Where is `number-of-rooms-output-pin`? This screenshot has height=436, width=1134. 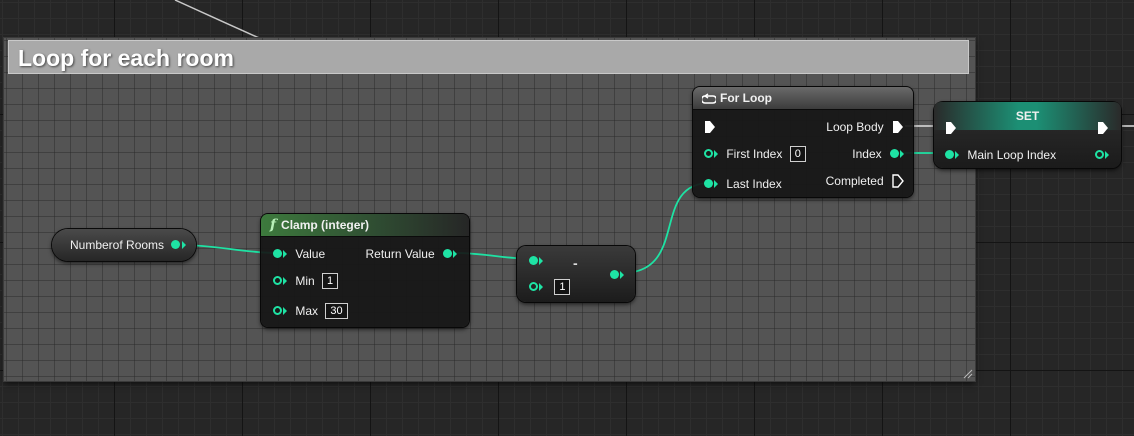 number-of-rooms-output-pin is located at coordinates (175, 244).